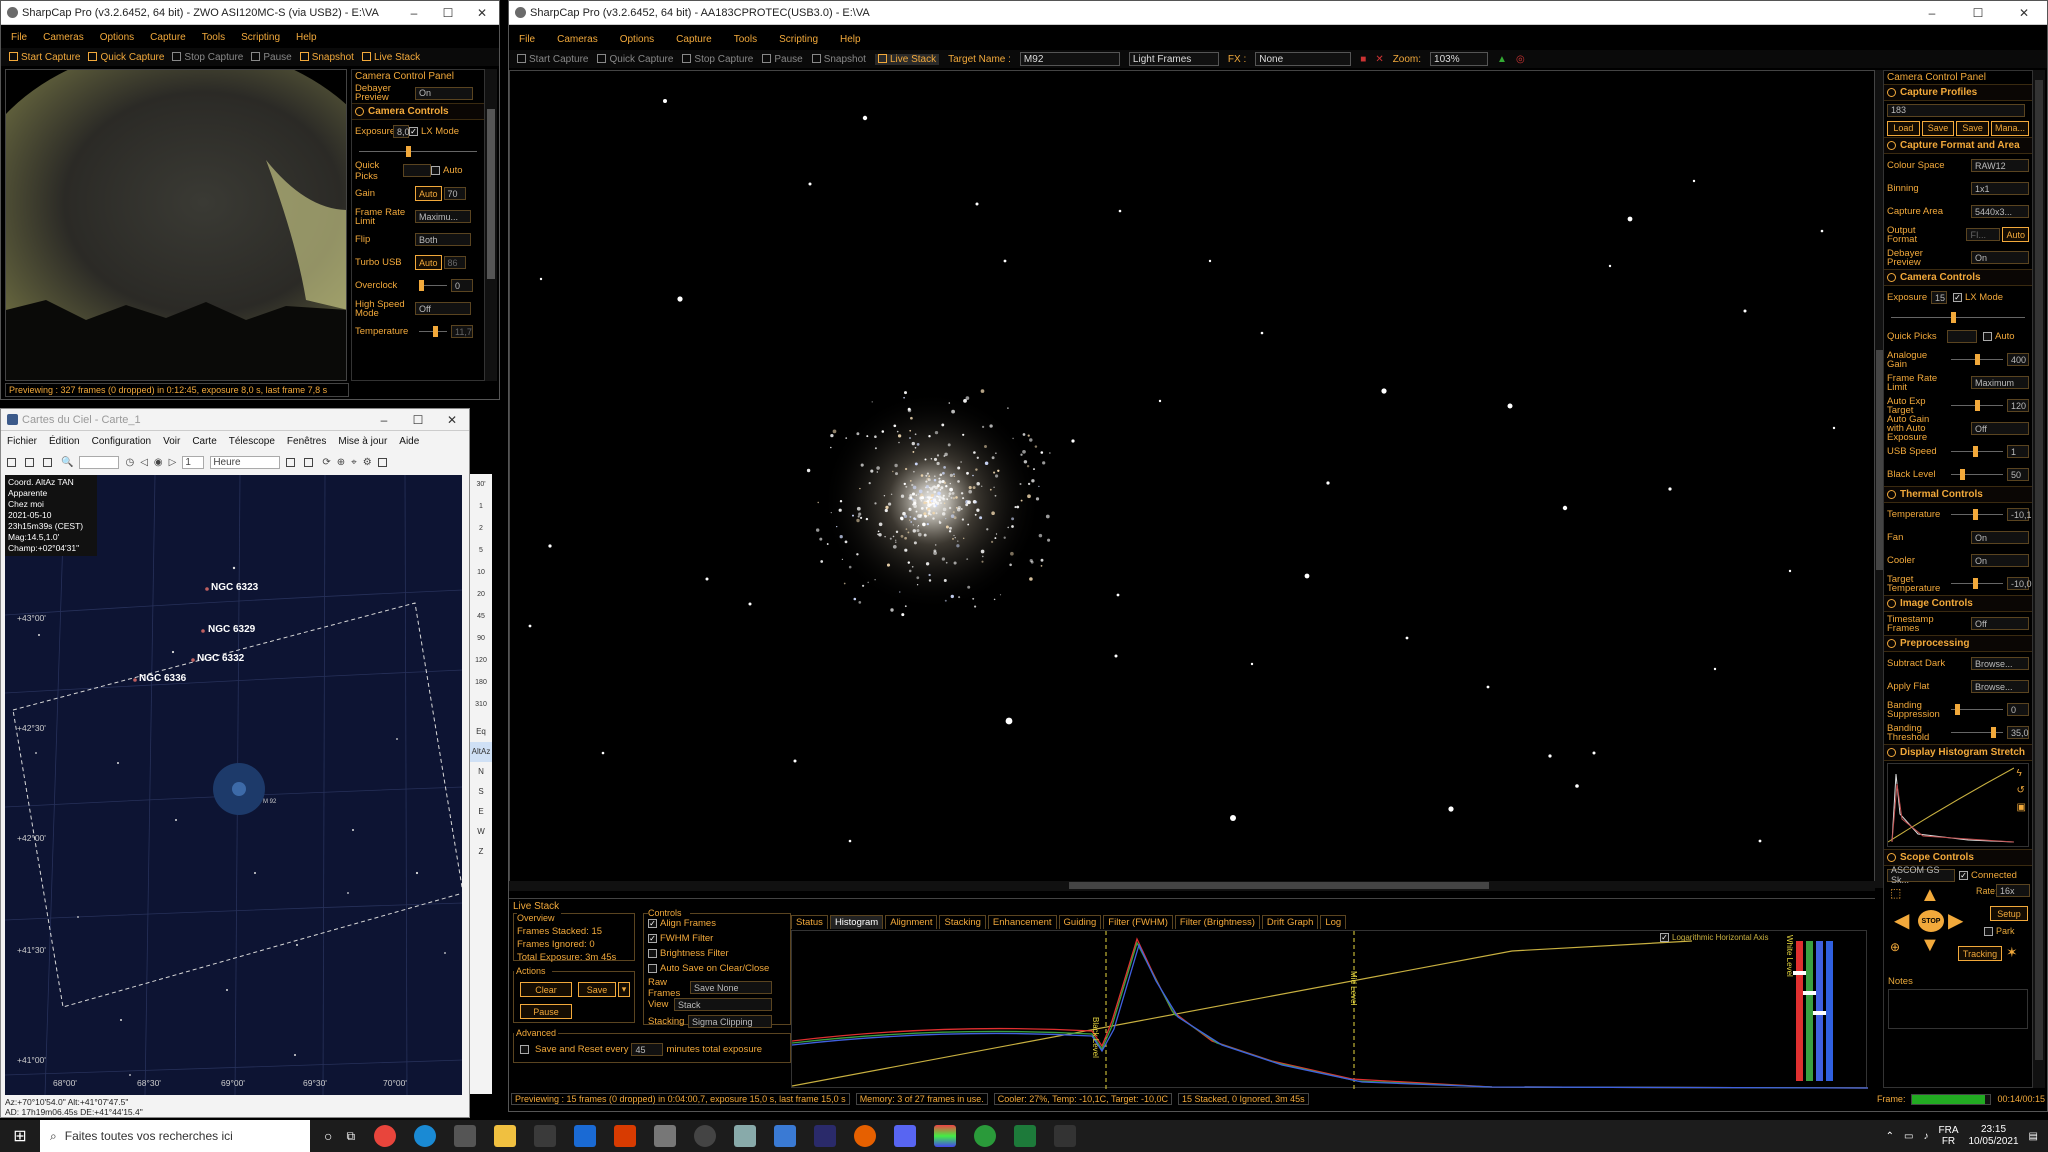  What do you see at coordinates (652, 923) in the screenshot?
I see `align-frames-checkbox: ✓` at bounding box center [652, 923].